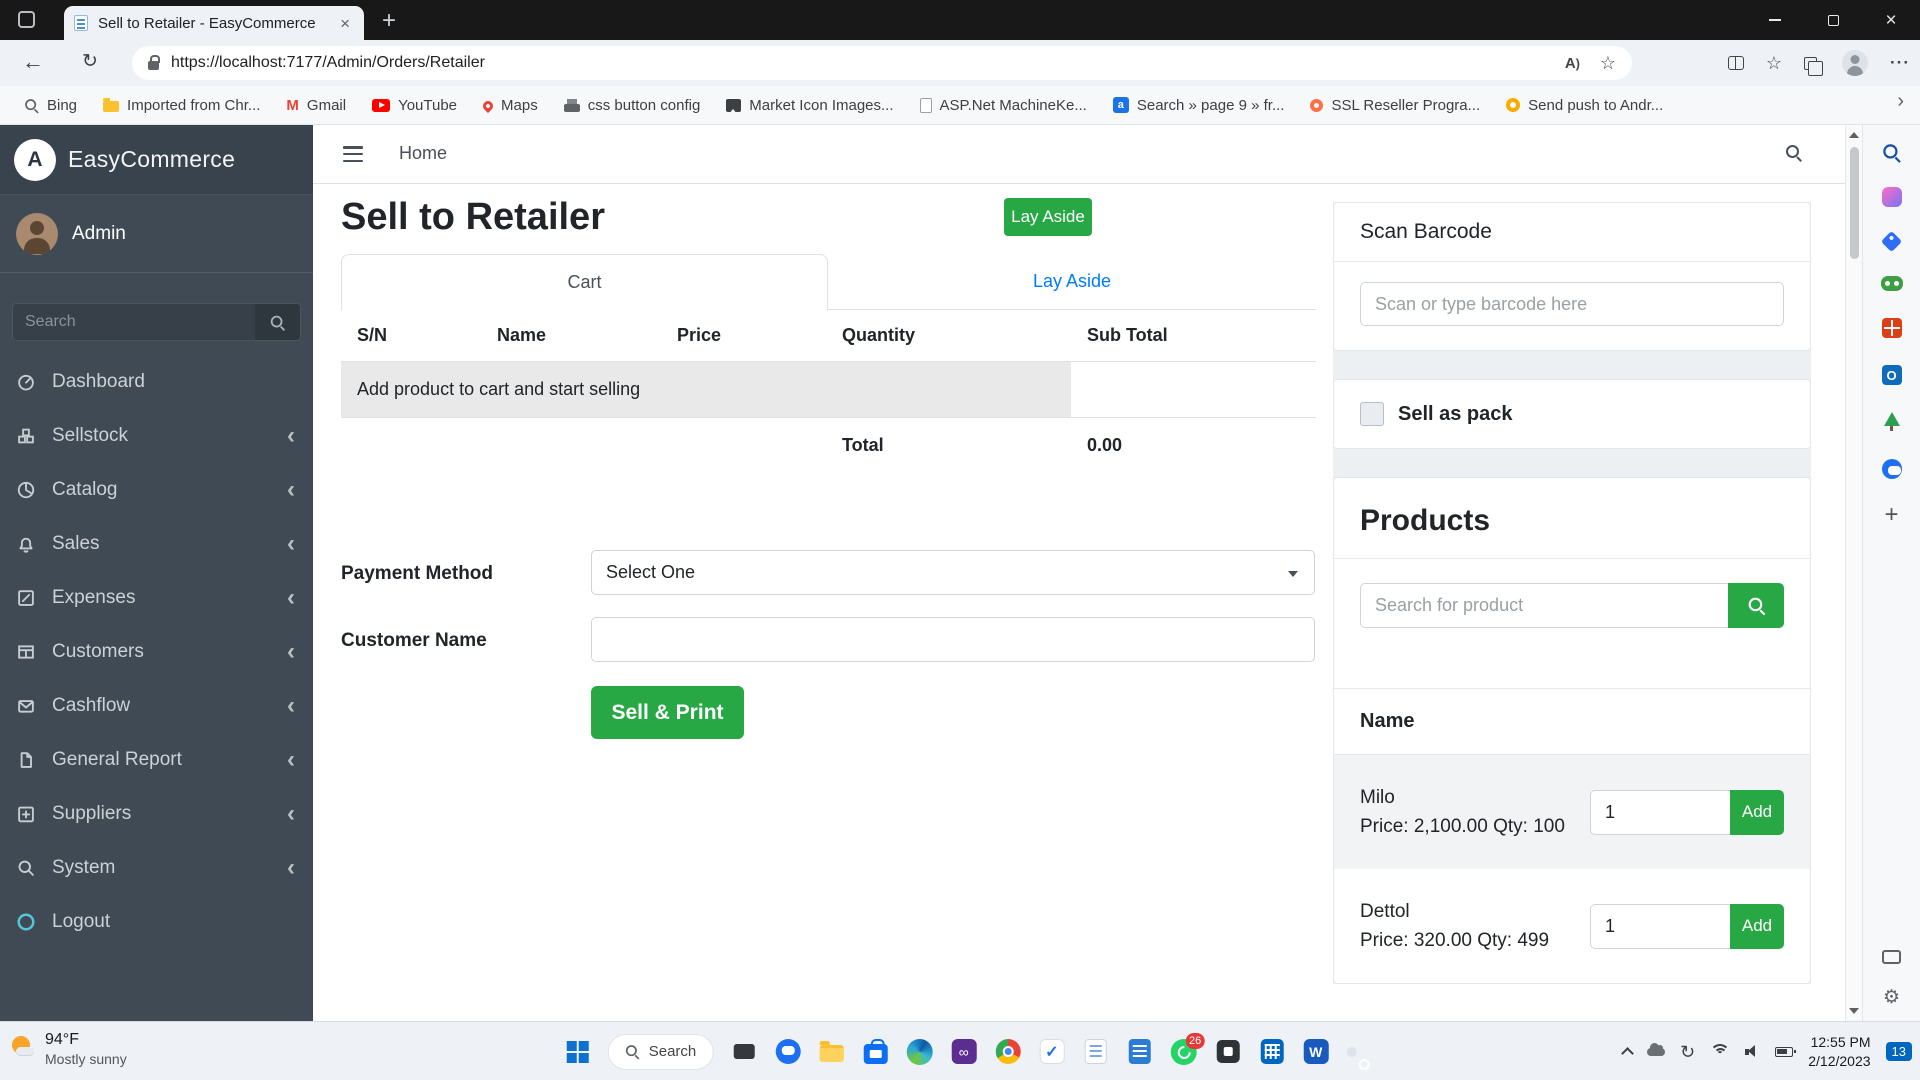 This screenshot has height=1080, width=1920. I want to click on bookmark-maps: Maps, so click(509, 105).